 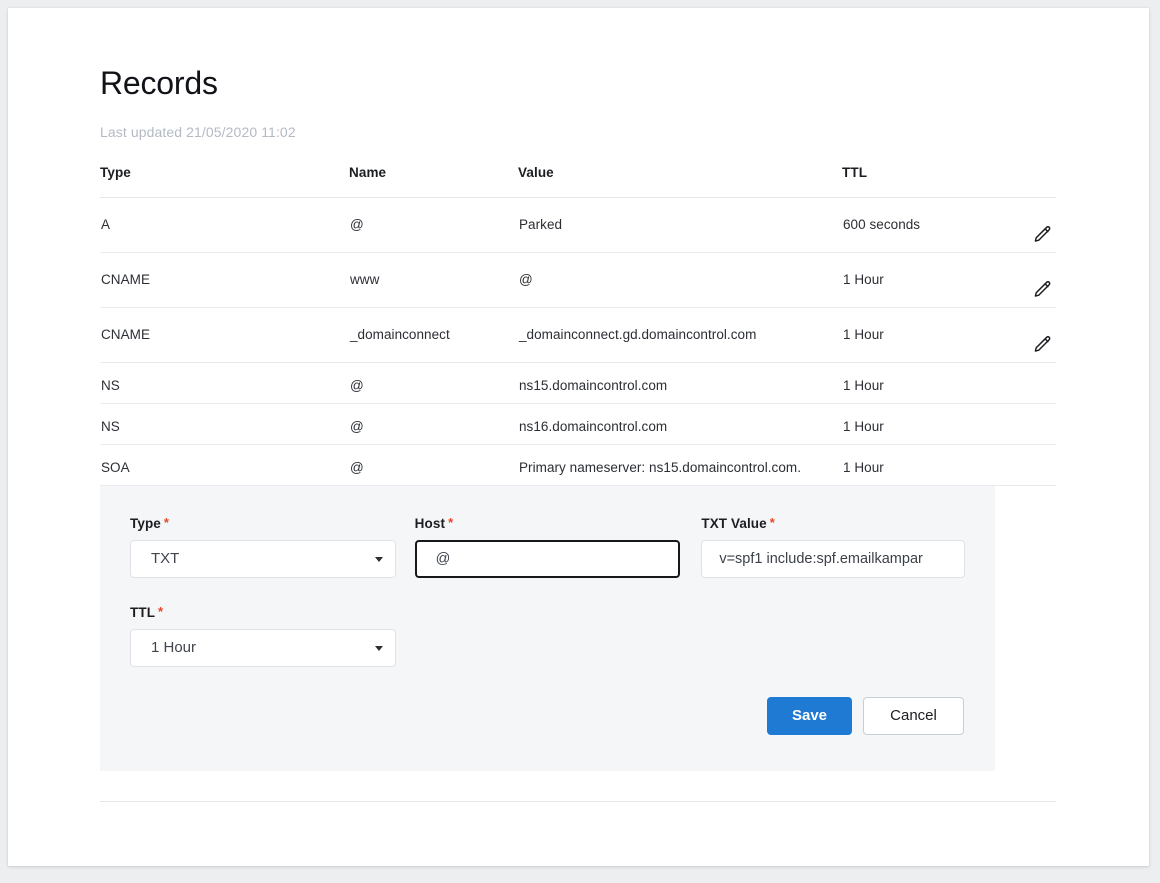 I want to click on required-marker-txt-value: *, so click(x=772, y=522).